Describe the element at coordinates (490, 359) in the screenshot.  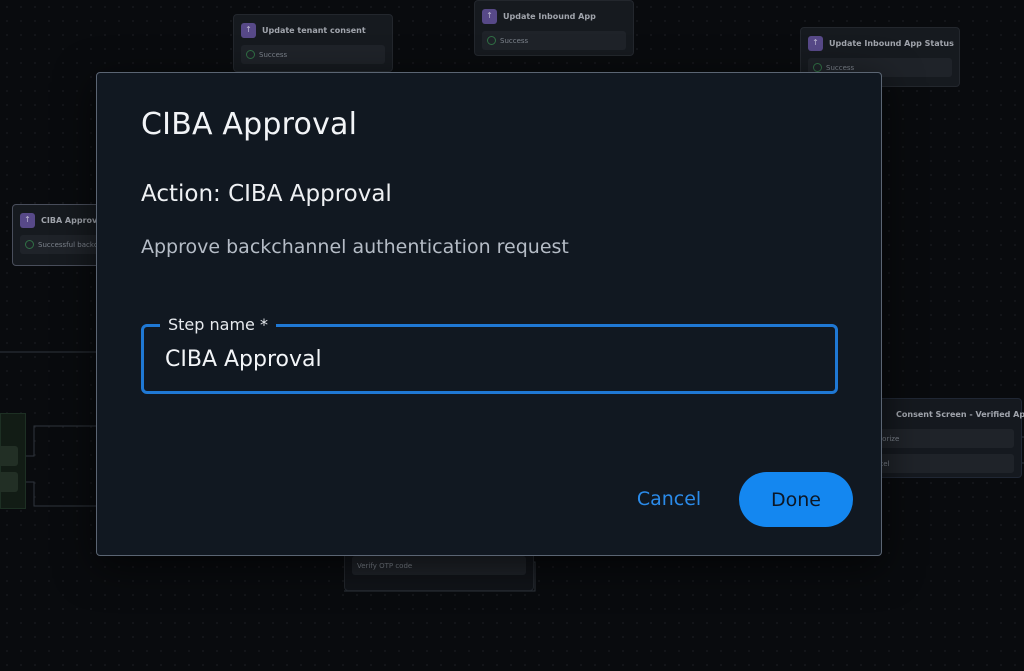
I see `step-name-input` at that location.